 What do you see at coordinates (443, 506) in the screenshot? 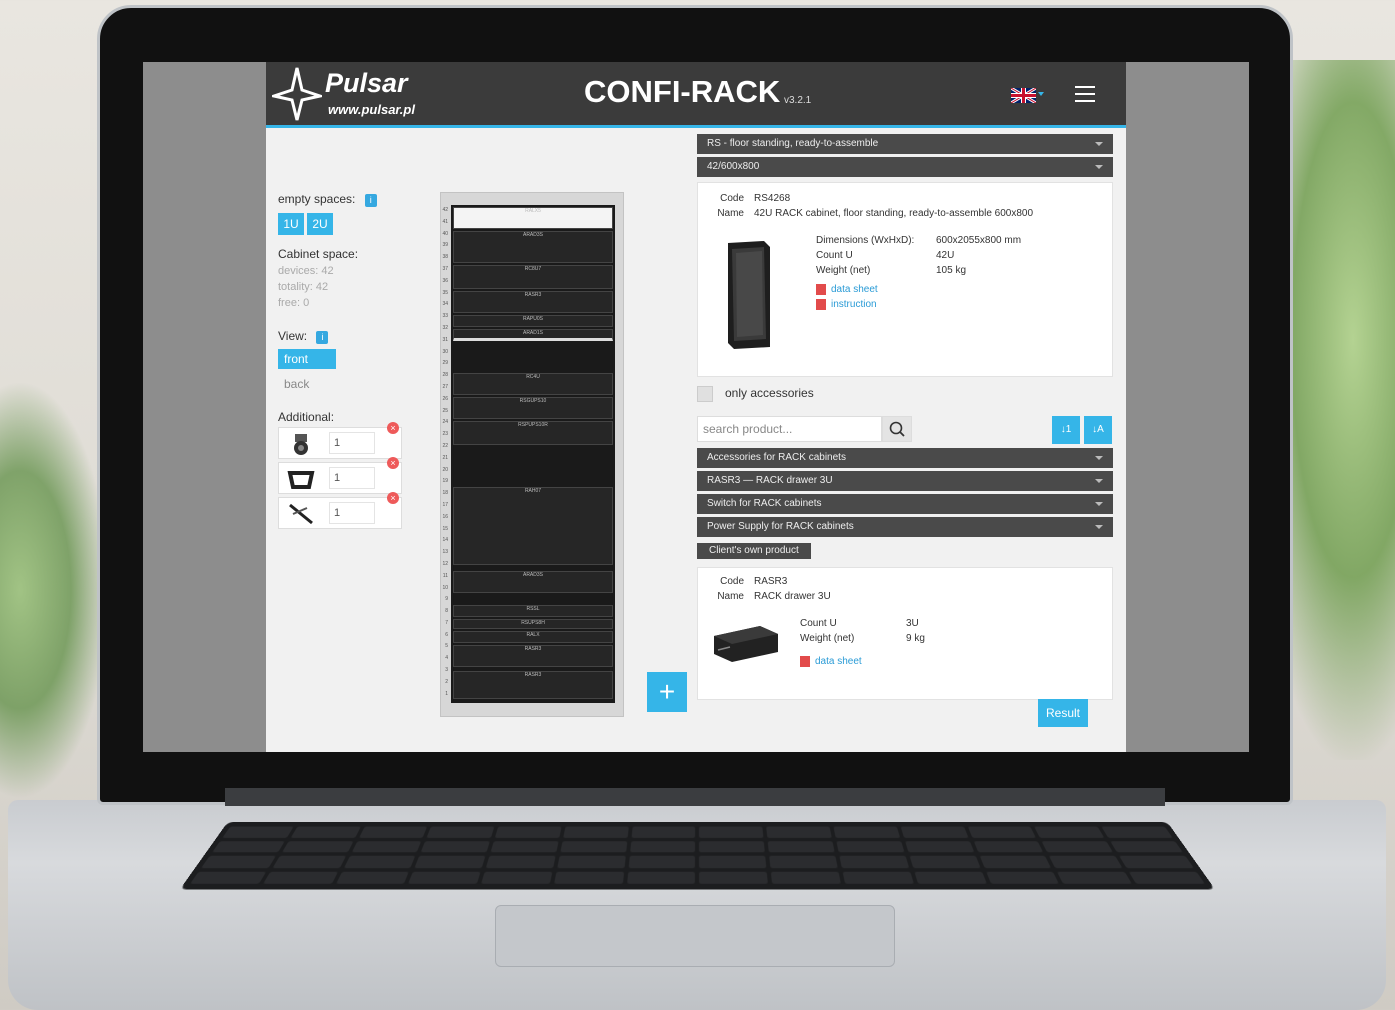
I see `rack-unit-number: 17` at bounding box center [443, 506].